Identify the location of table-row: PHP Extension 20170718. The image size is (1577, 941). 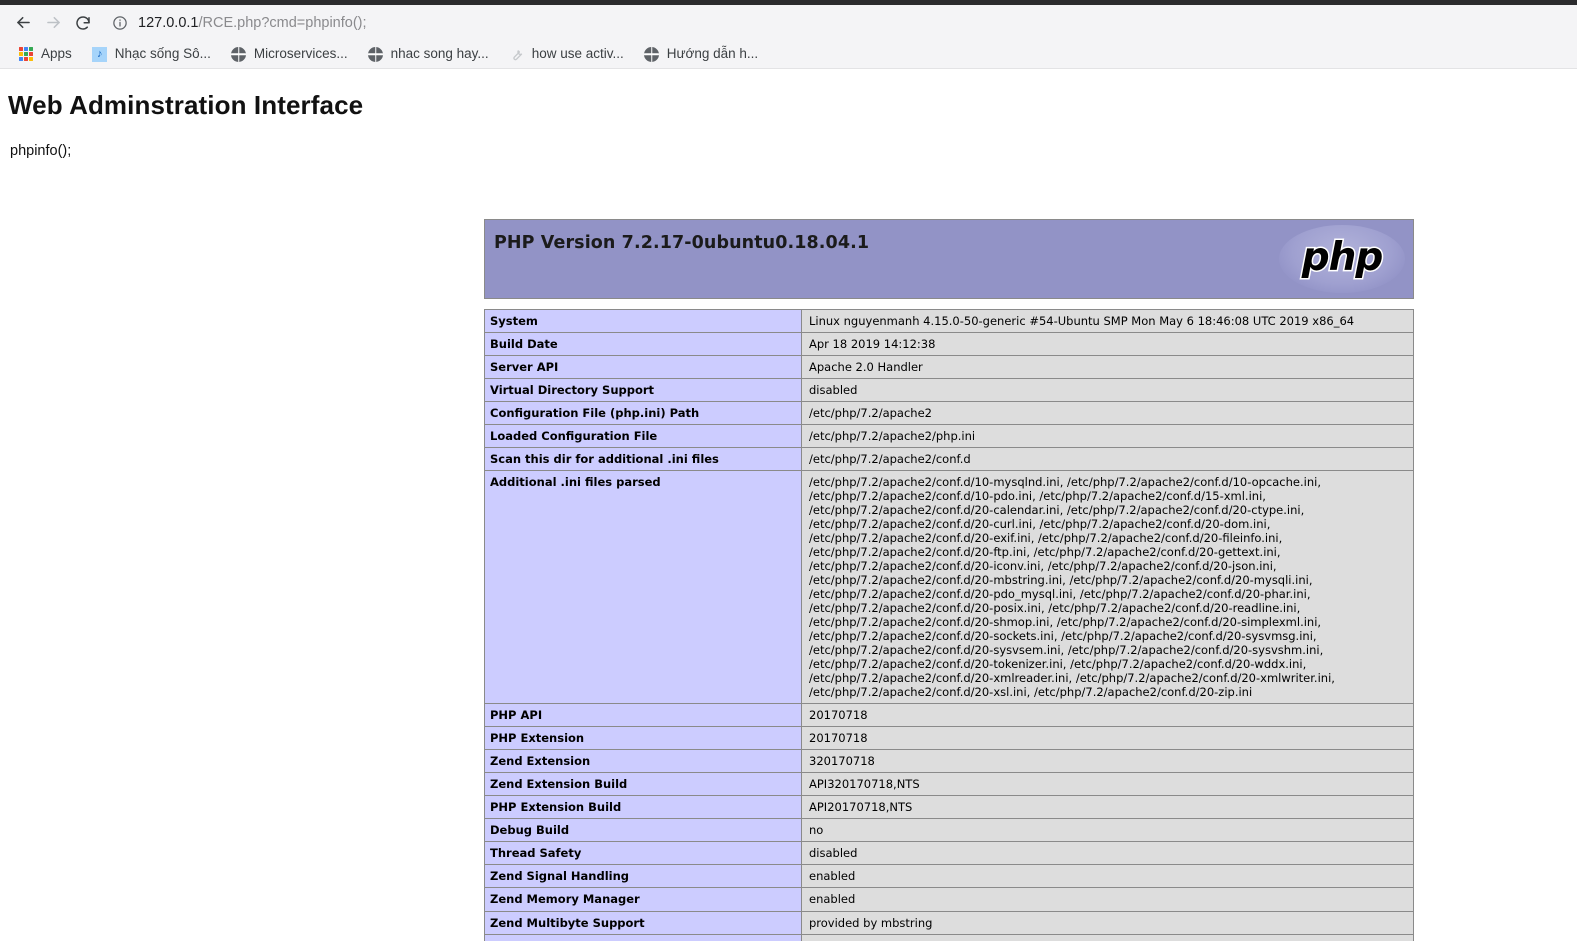
(949, 738).